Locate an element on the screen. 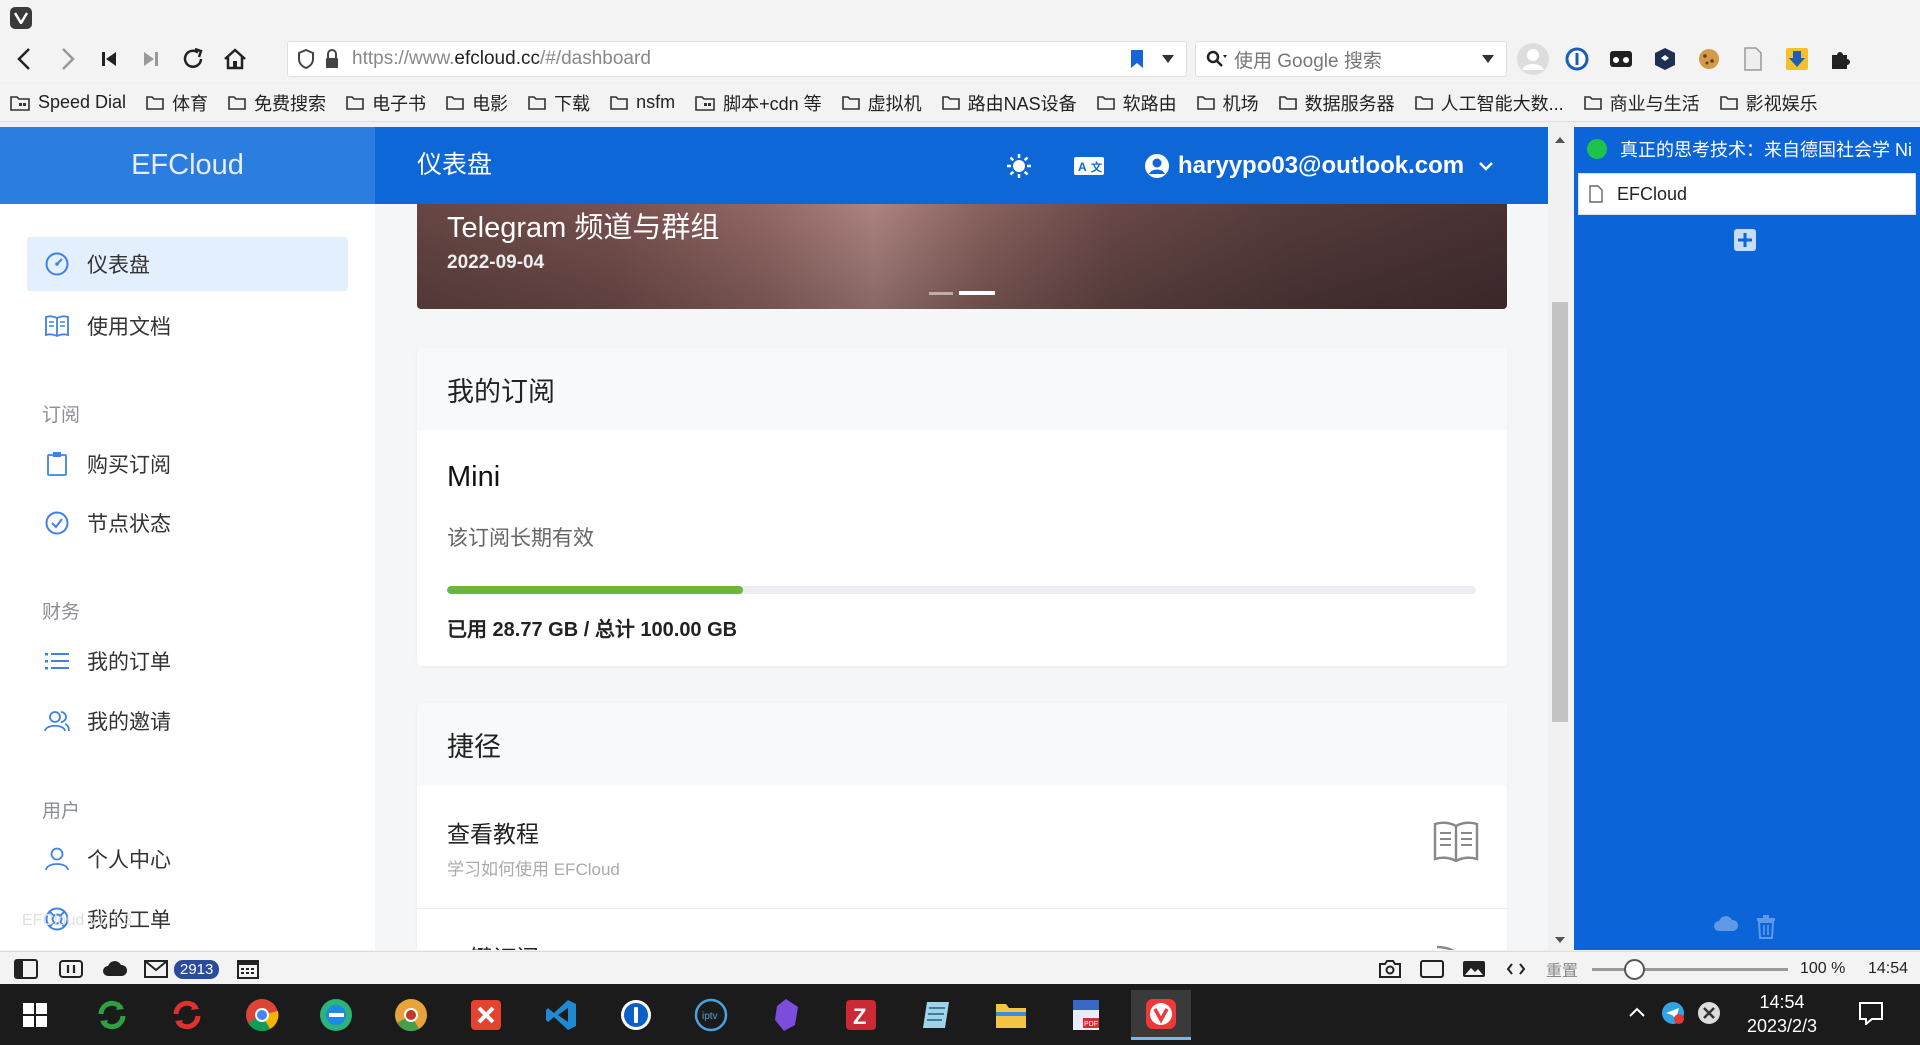 Image resolution: width=1920 pixels, height=1045 pixels. user-menu: haryypo03@outlook.com is located at coordinates (1319, 165).